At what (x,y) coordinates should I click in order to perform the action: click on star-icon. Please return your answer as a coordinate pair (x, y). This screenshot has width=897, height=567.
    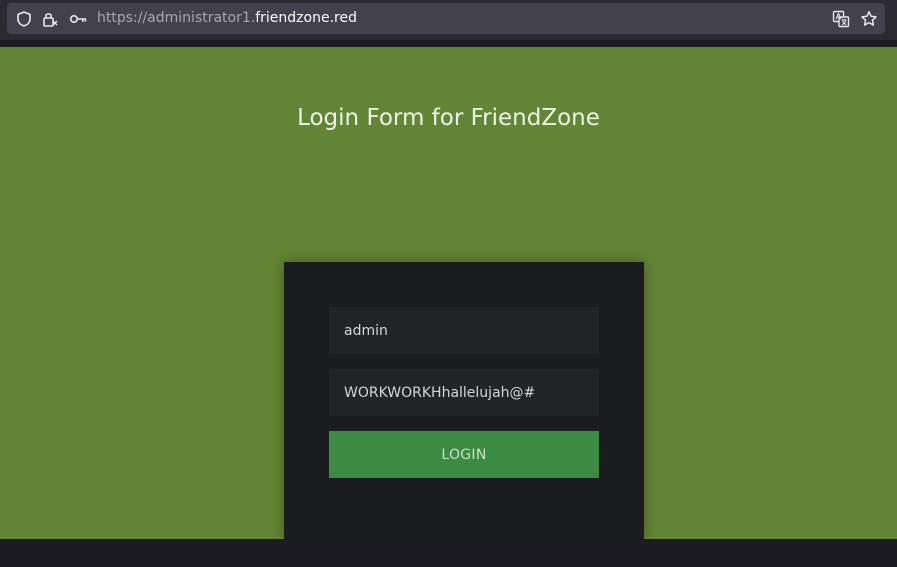
    Looking at the image, I should click on (869, 19).